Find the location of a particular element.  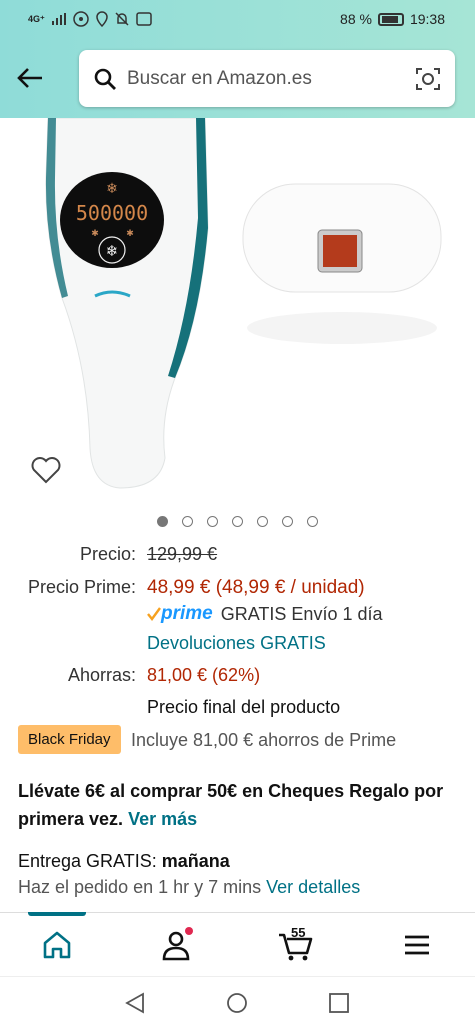

search-bar: Buscar en Amazon.es is located at coordinates (267, 78).